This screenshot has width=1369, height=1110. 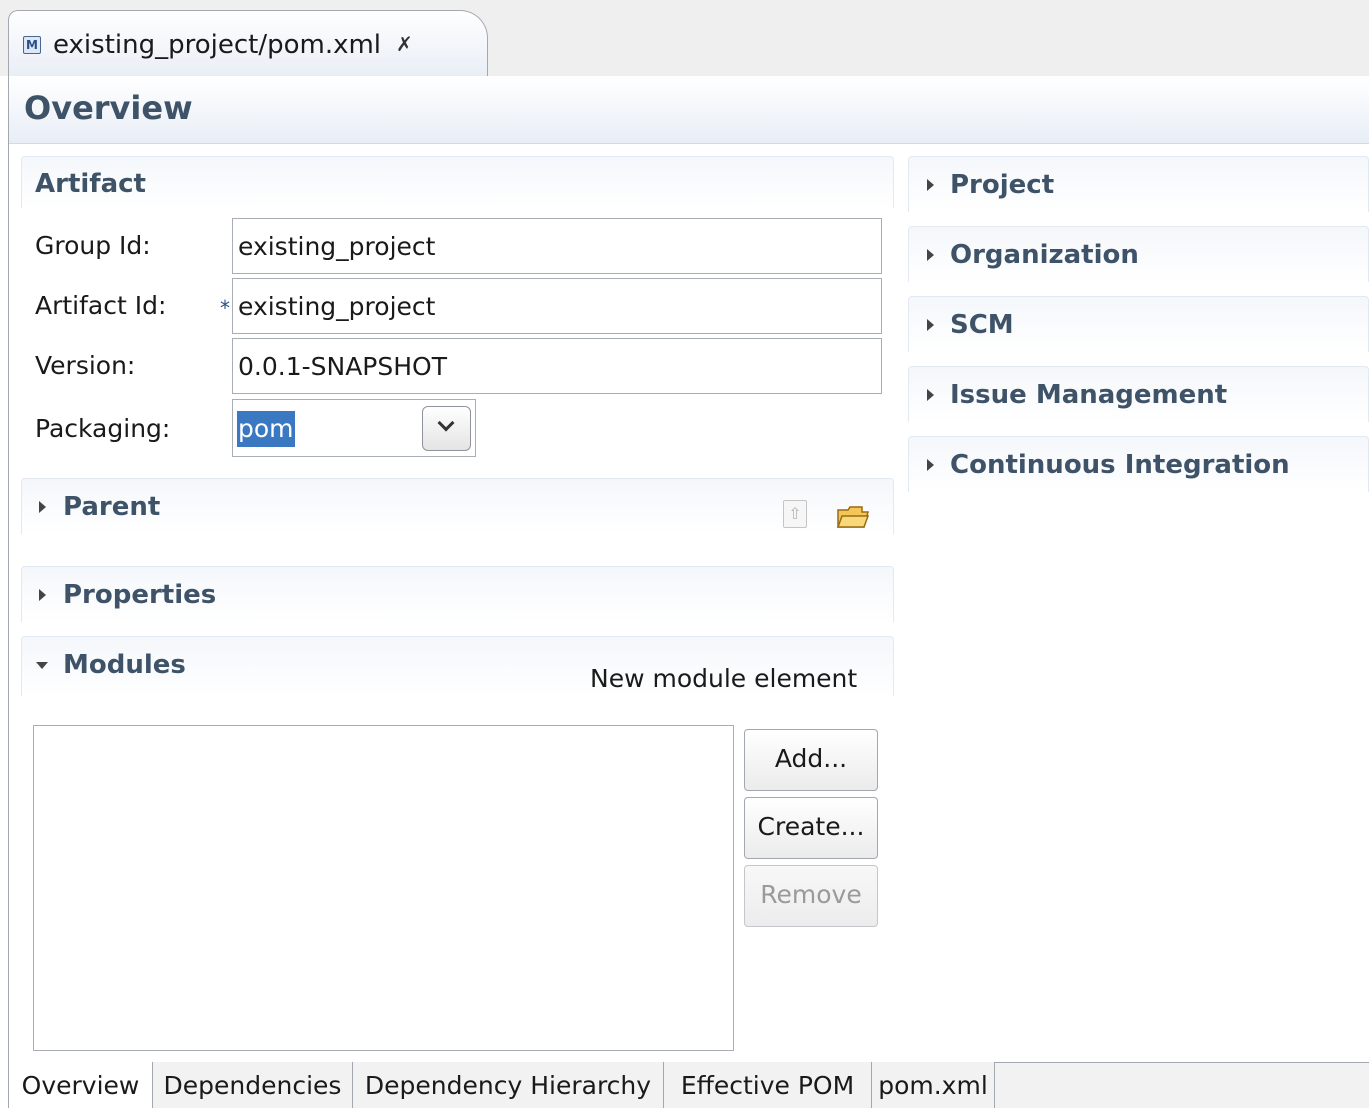 I want to click on properties-section-title: Properties, so click(x=139, y=595).